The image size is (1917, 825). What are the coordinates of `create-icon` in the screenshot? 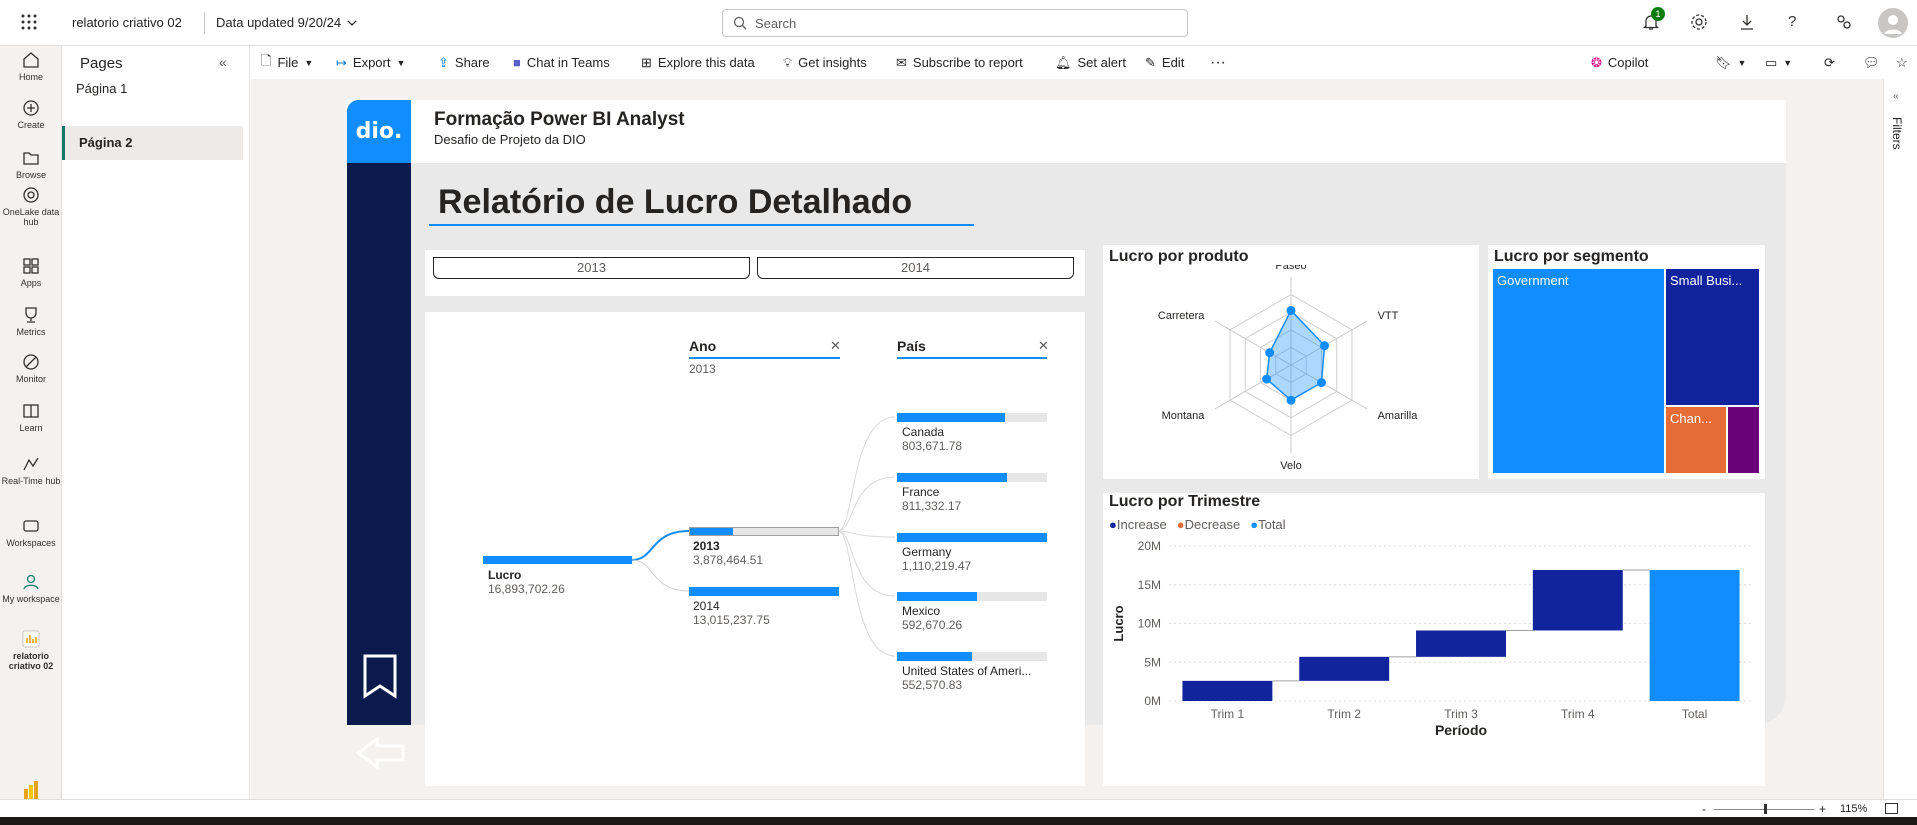 It's located at (31, 108).